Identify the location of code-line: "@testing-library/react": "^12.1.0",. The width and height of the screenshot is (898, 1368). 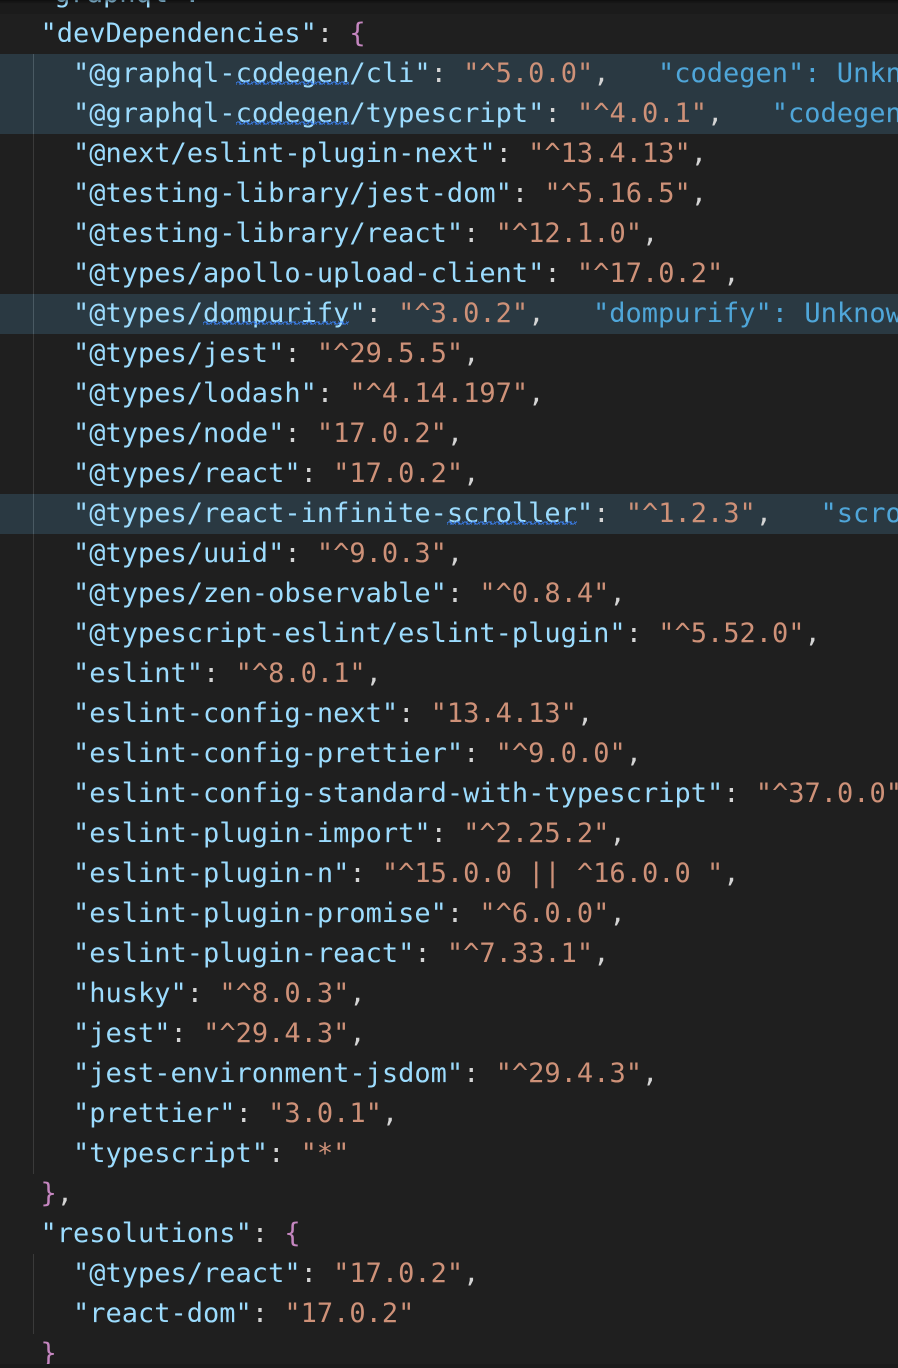
(449, 234).